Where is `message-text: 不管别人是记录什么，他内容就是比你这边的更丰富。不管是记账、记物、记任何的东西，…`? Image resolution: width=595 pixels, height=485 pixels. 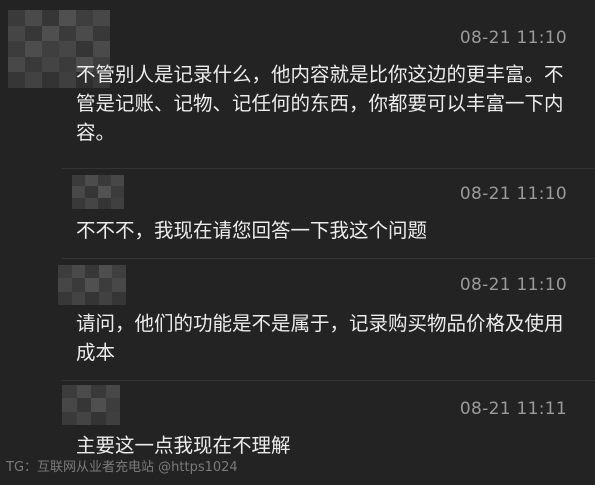
message-text: 不管别人是记录什么，他内容就是比你这边的更丰富。不管是记账、记物、记任何的东西，… is located at coordinates (320, 103).